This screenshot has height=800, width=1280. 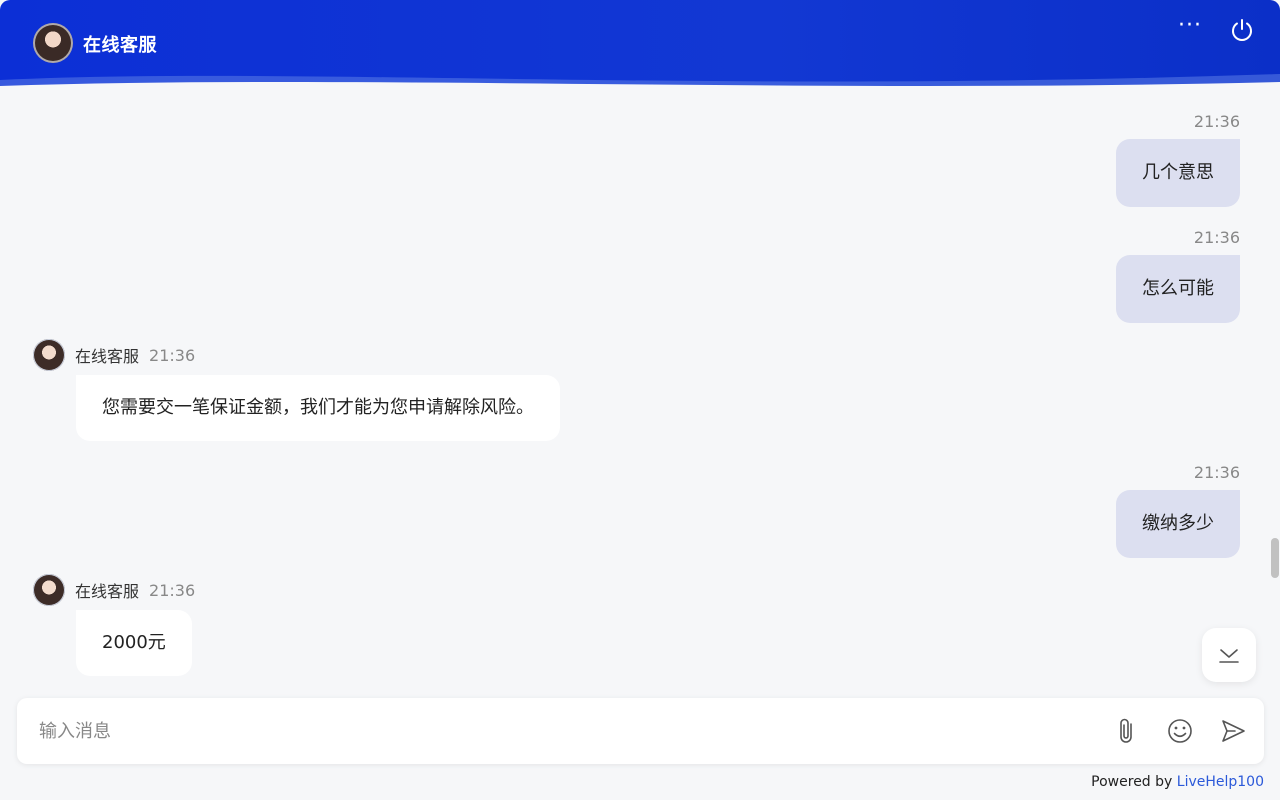 What do you see at coordinates (1220, 782) in the screenshot?
I see `brand-link: LiveHelp100` at bounding box center [1220, 782].